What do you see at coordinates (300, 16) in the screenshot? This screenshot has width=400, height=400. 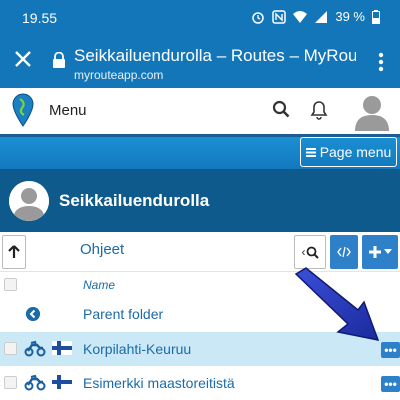 I see `wifi-icon` at bounding box center [300, 16].